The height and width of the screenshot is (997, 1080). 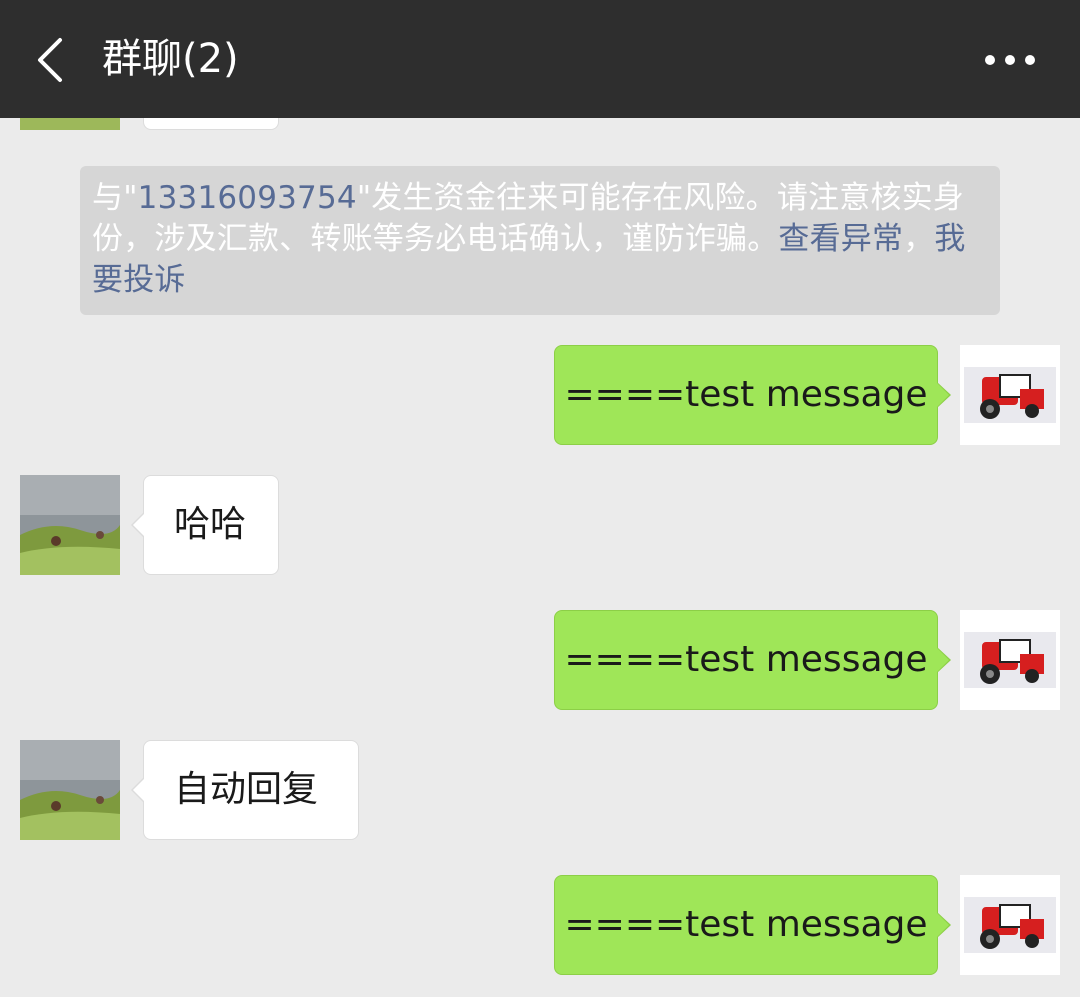 What do you see at coordinates (247, 198) in the screenshot?
I see `notice-phone: 13316093754` at bounding box center [247, 198].